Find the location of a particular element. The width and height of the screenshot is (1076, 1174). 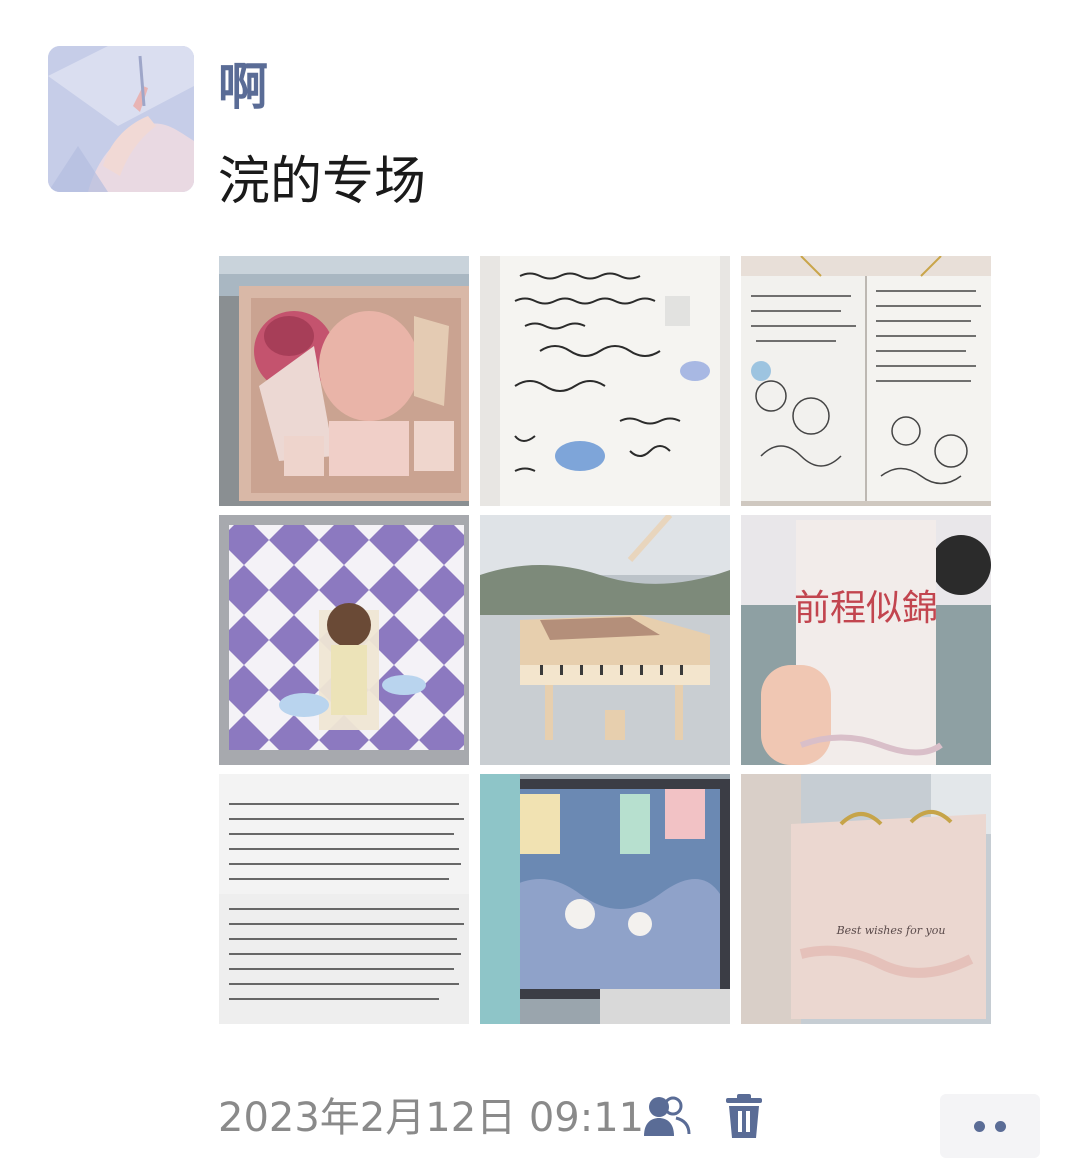

photo-gift-box-flowers is located at coordinates (344, 381).